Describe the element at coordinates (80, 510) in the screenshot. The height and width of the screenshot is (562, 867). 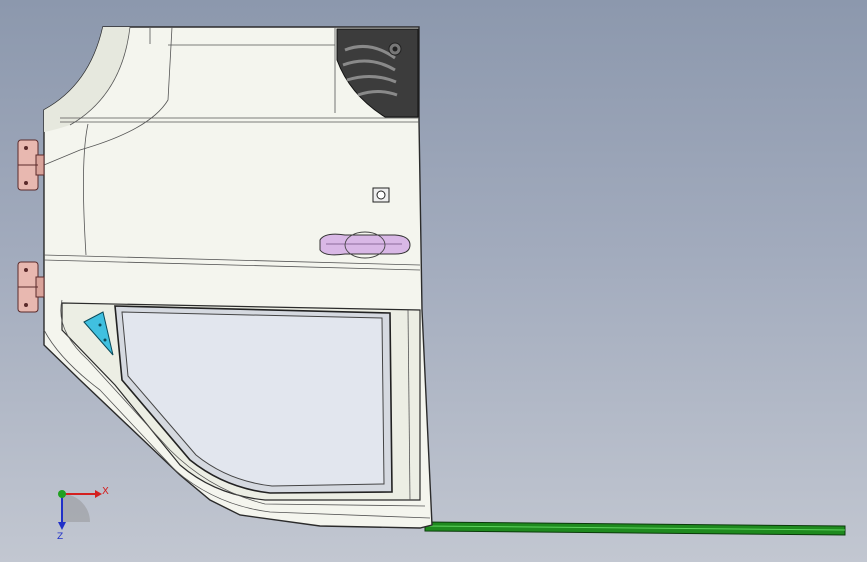
I see `triad-graphic` at that location.